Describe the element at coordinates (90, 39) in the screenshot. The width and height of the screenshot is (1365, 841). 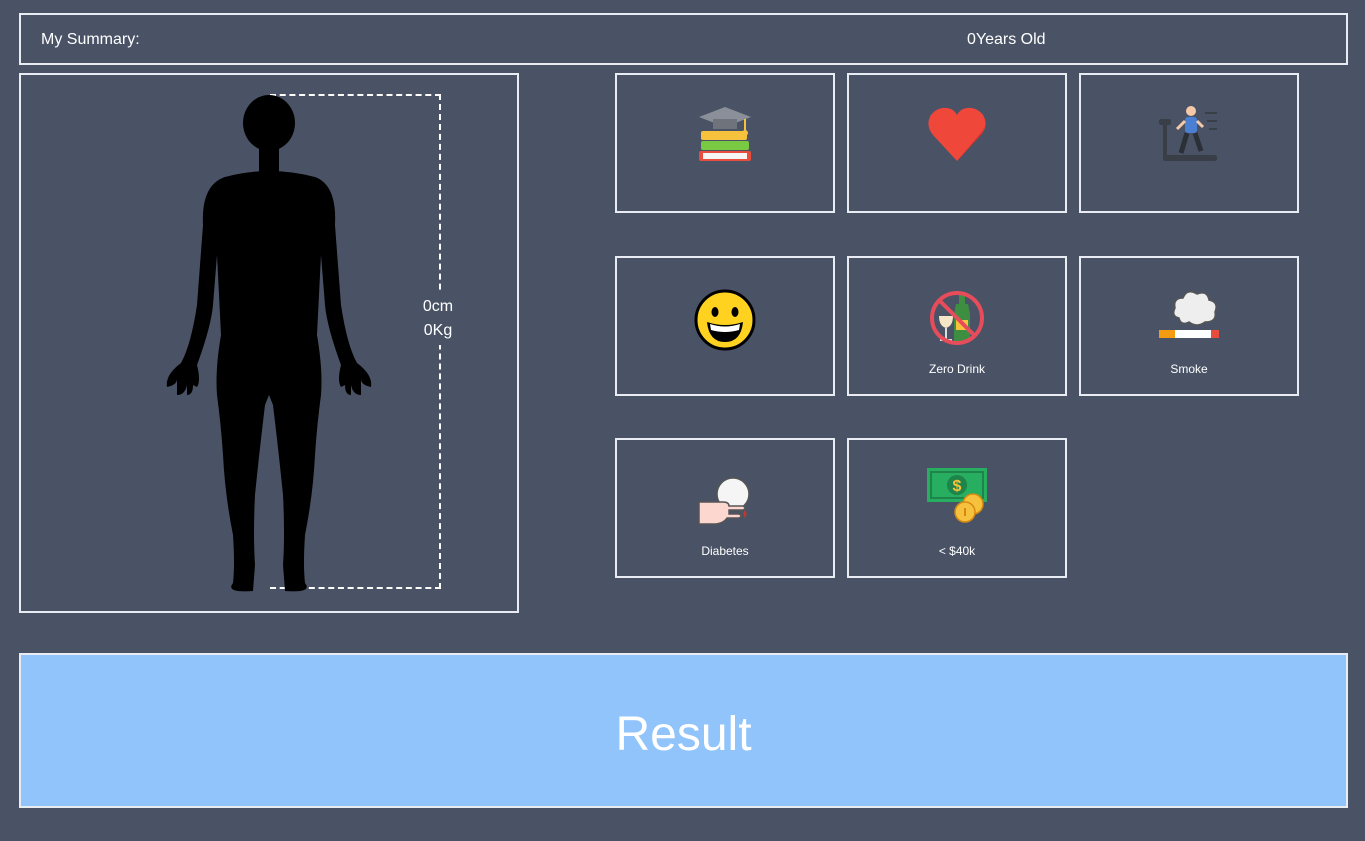
I see `summary-label: My Summary:` at that location.